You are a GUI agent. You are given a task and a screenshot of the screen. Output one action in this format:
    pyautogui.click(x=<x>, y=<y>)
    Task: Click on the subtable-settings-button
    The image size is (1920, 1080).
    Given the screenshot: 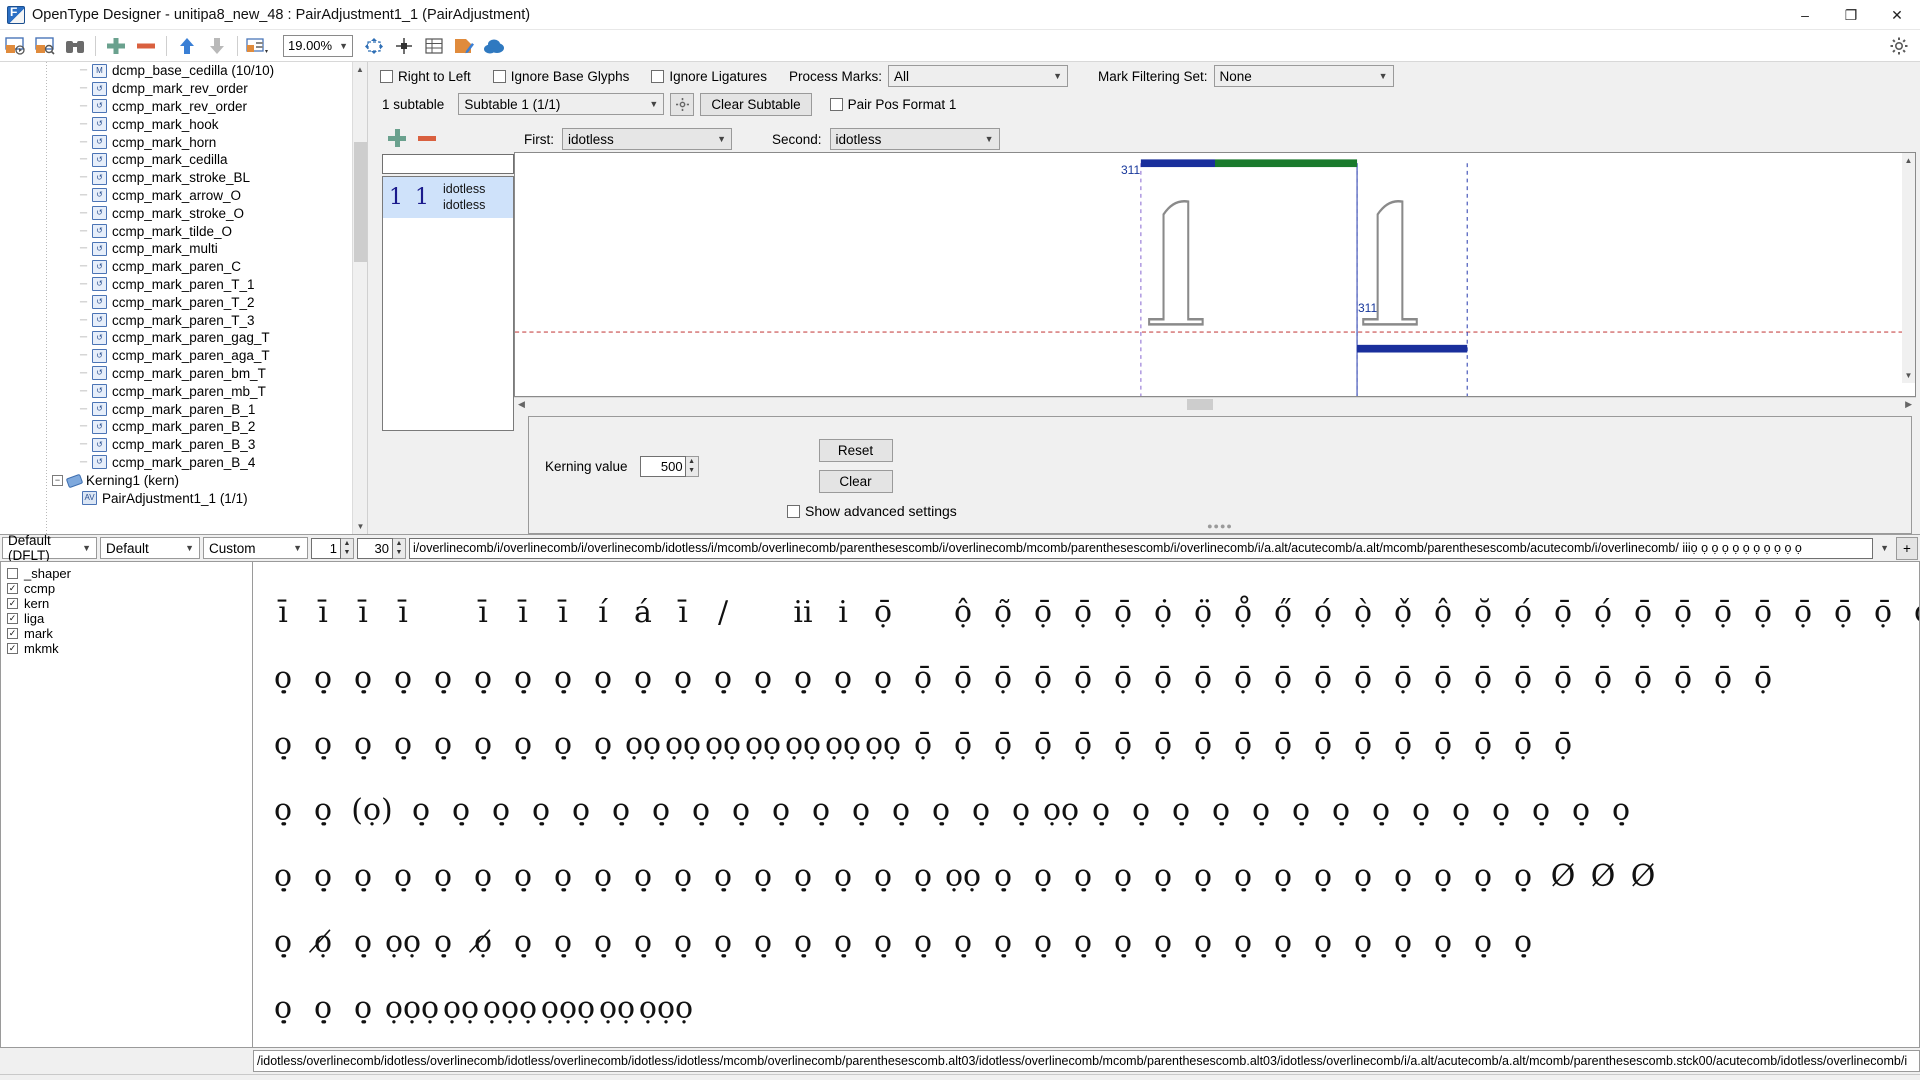 What is the action you would take?
    pyautogui.click(x=682, y=104)
    